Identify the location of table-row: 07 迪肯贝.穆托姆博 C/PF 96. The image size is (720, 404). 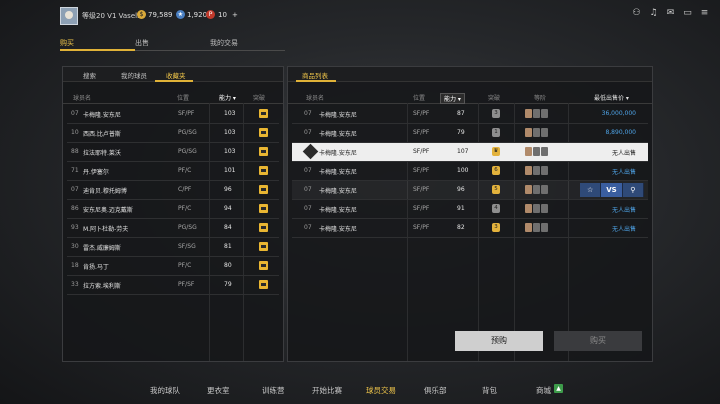
(173, 190).